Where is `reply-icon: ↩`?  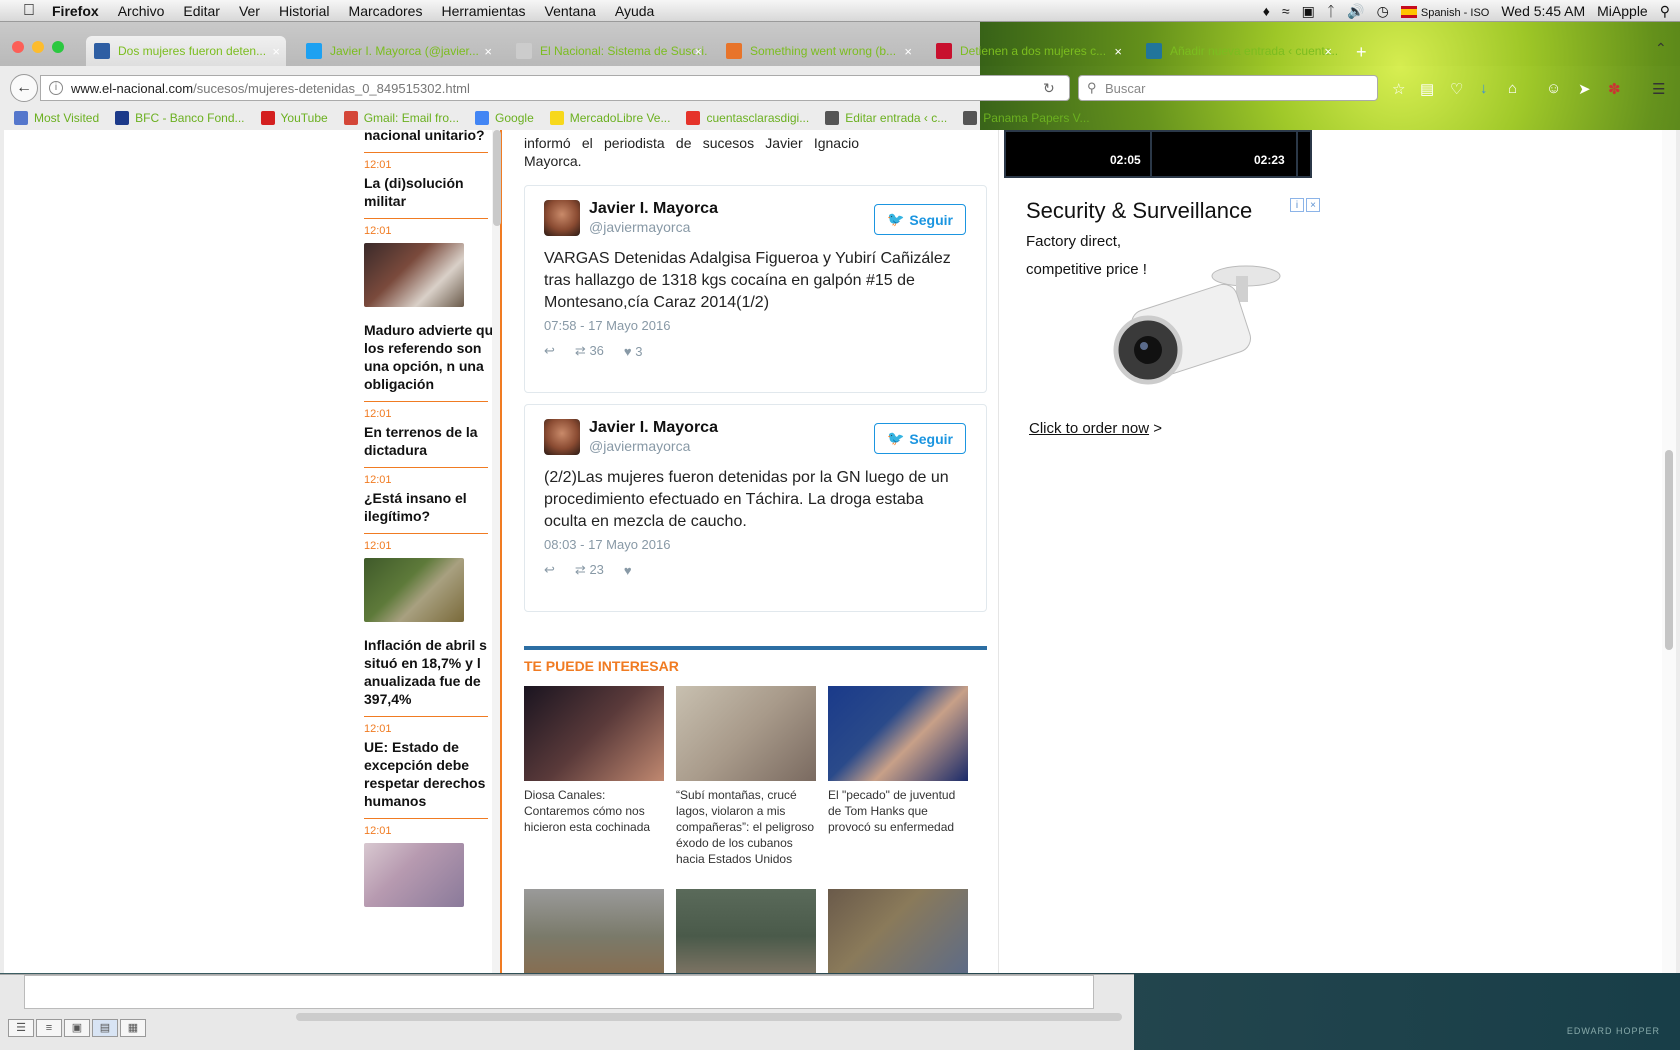 reply-icon: ↩ is located at coordinates (549, 570).